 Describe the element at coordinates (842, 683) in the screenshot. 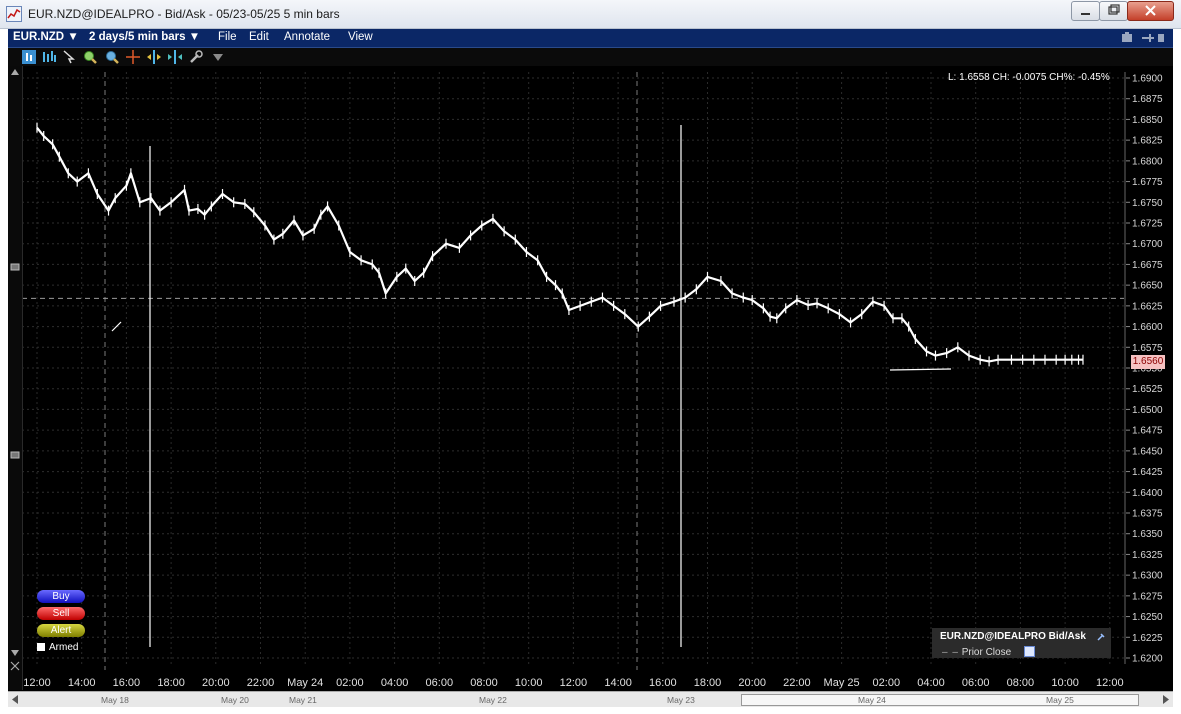

I see `x-tick-label: May 25` at that location.